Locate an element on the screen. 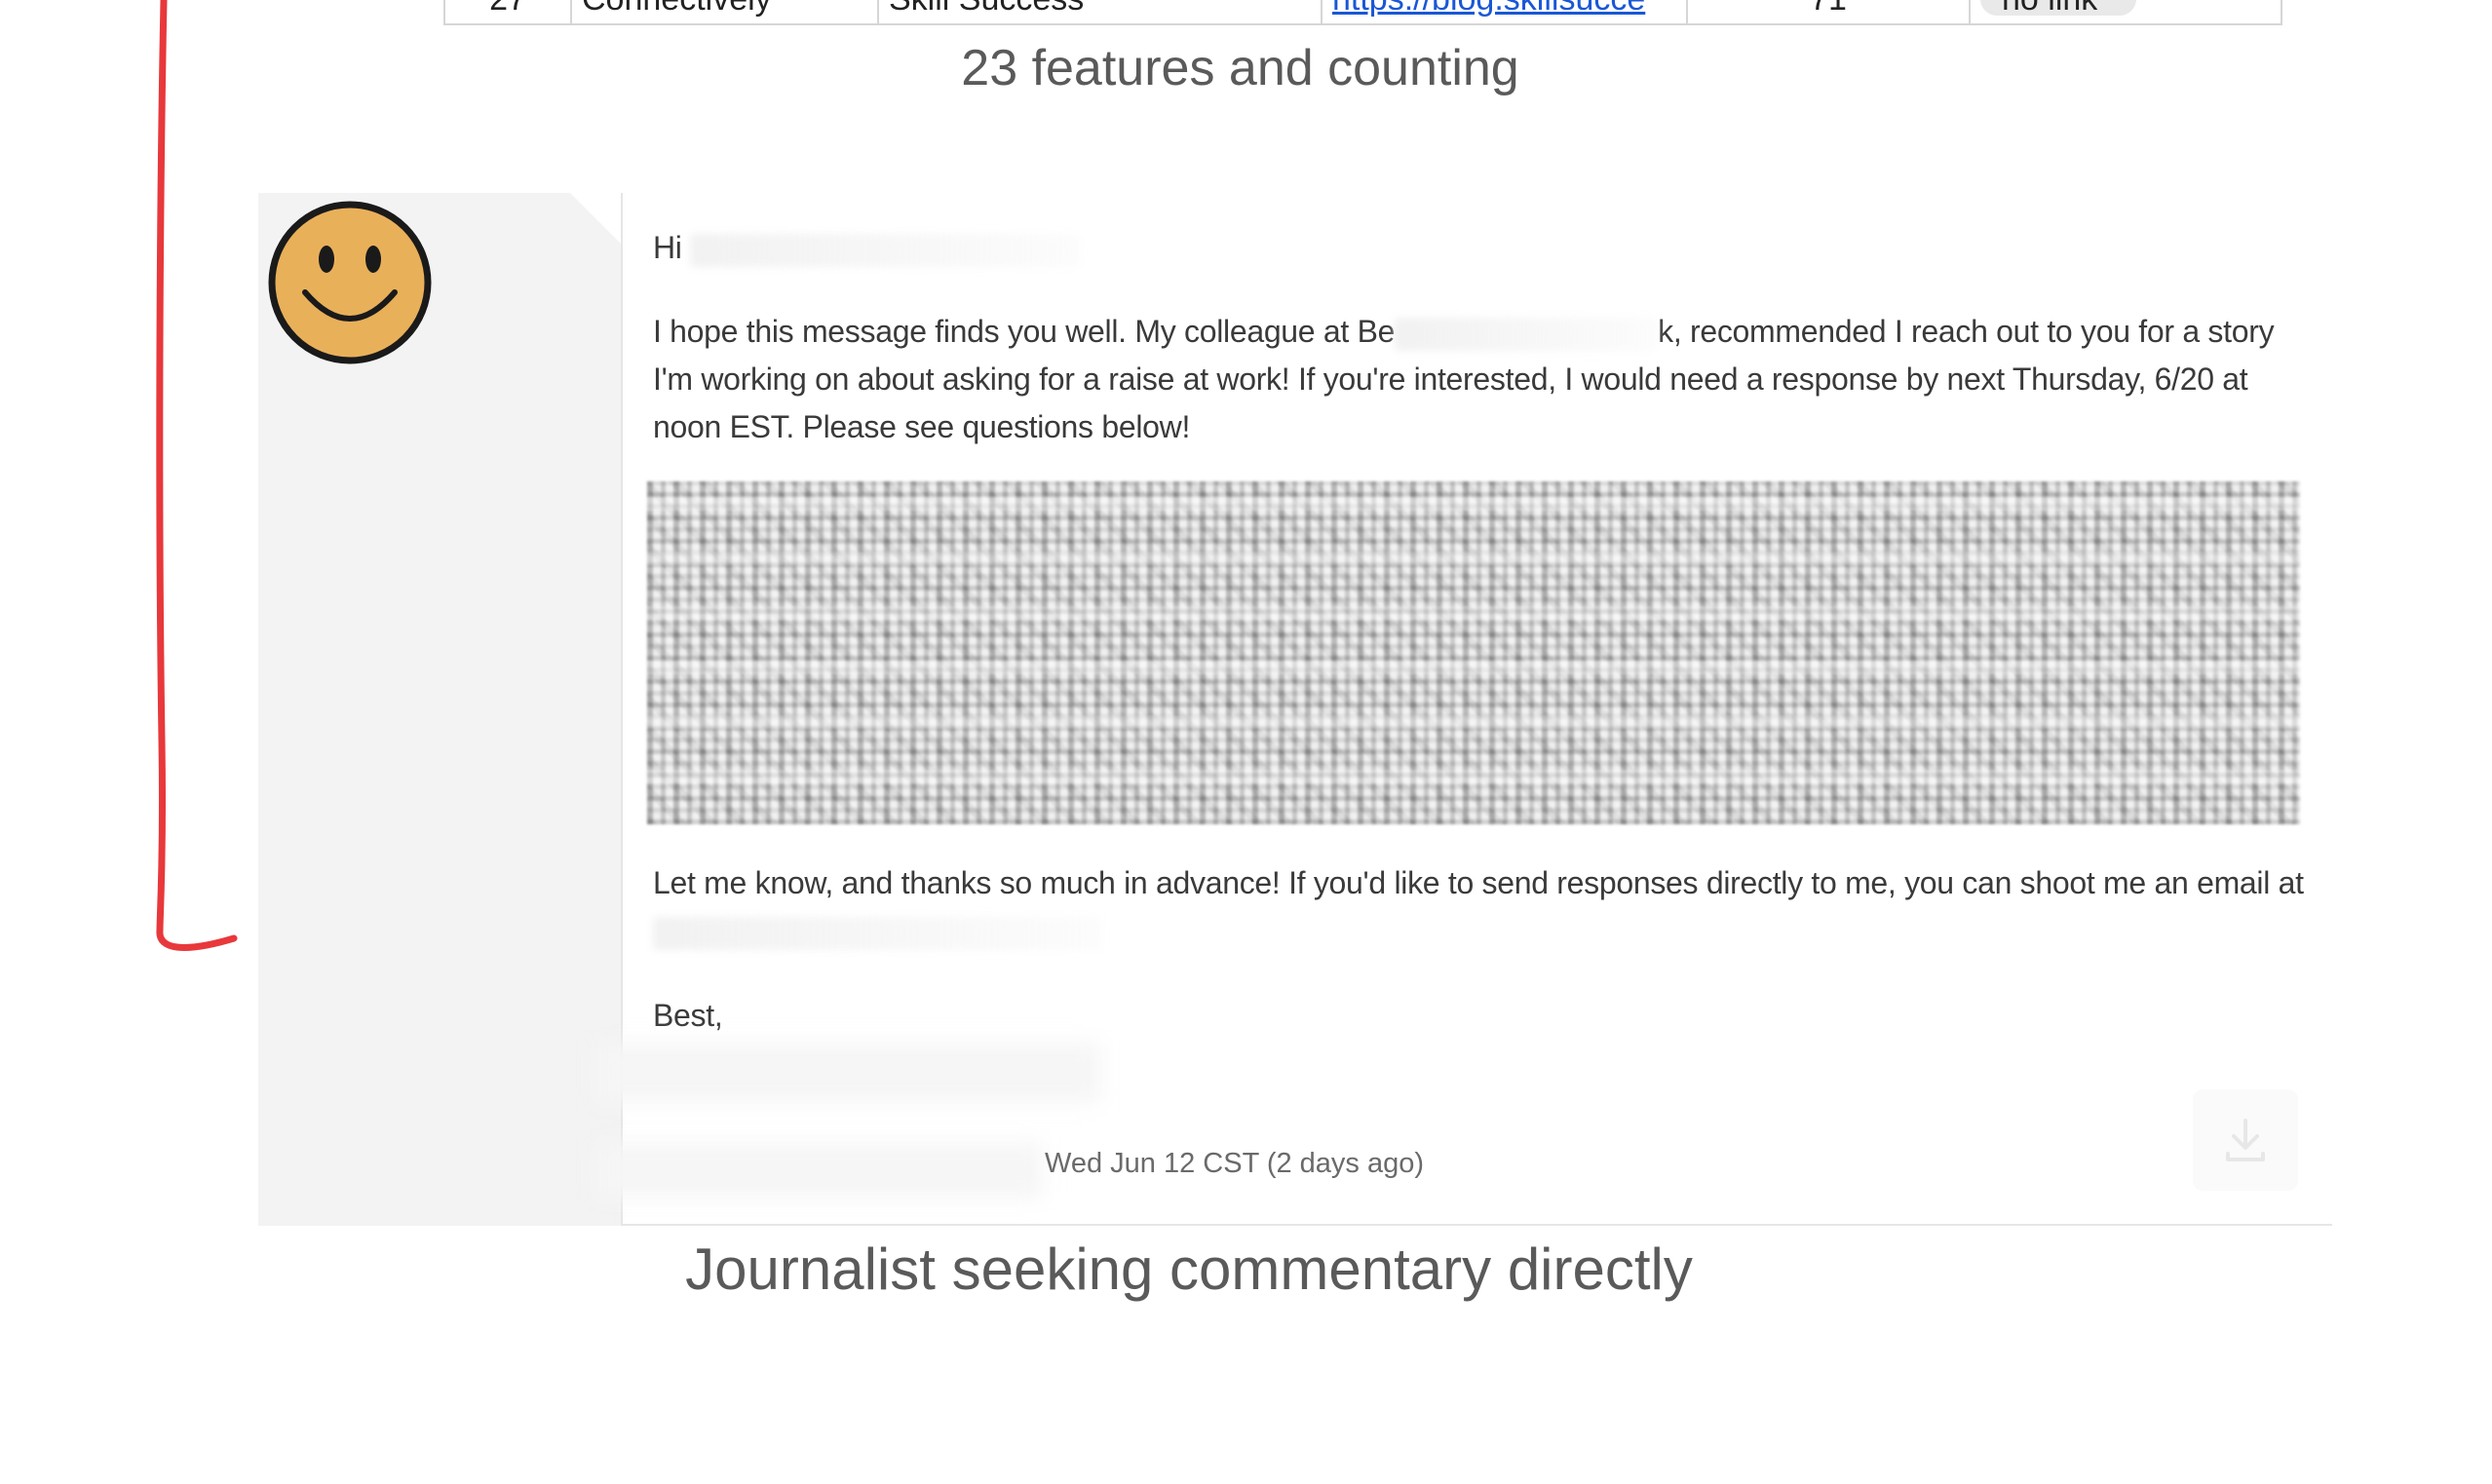 Image resolution: width=2492 pixels, height=1484 pixels. source-name-cell: Connectively is located at coordinates (725, 12).